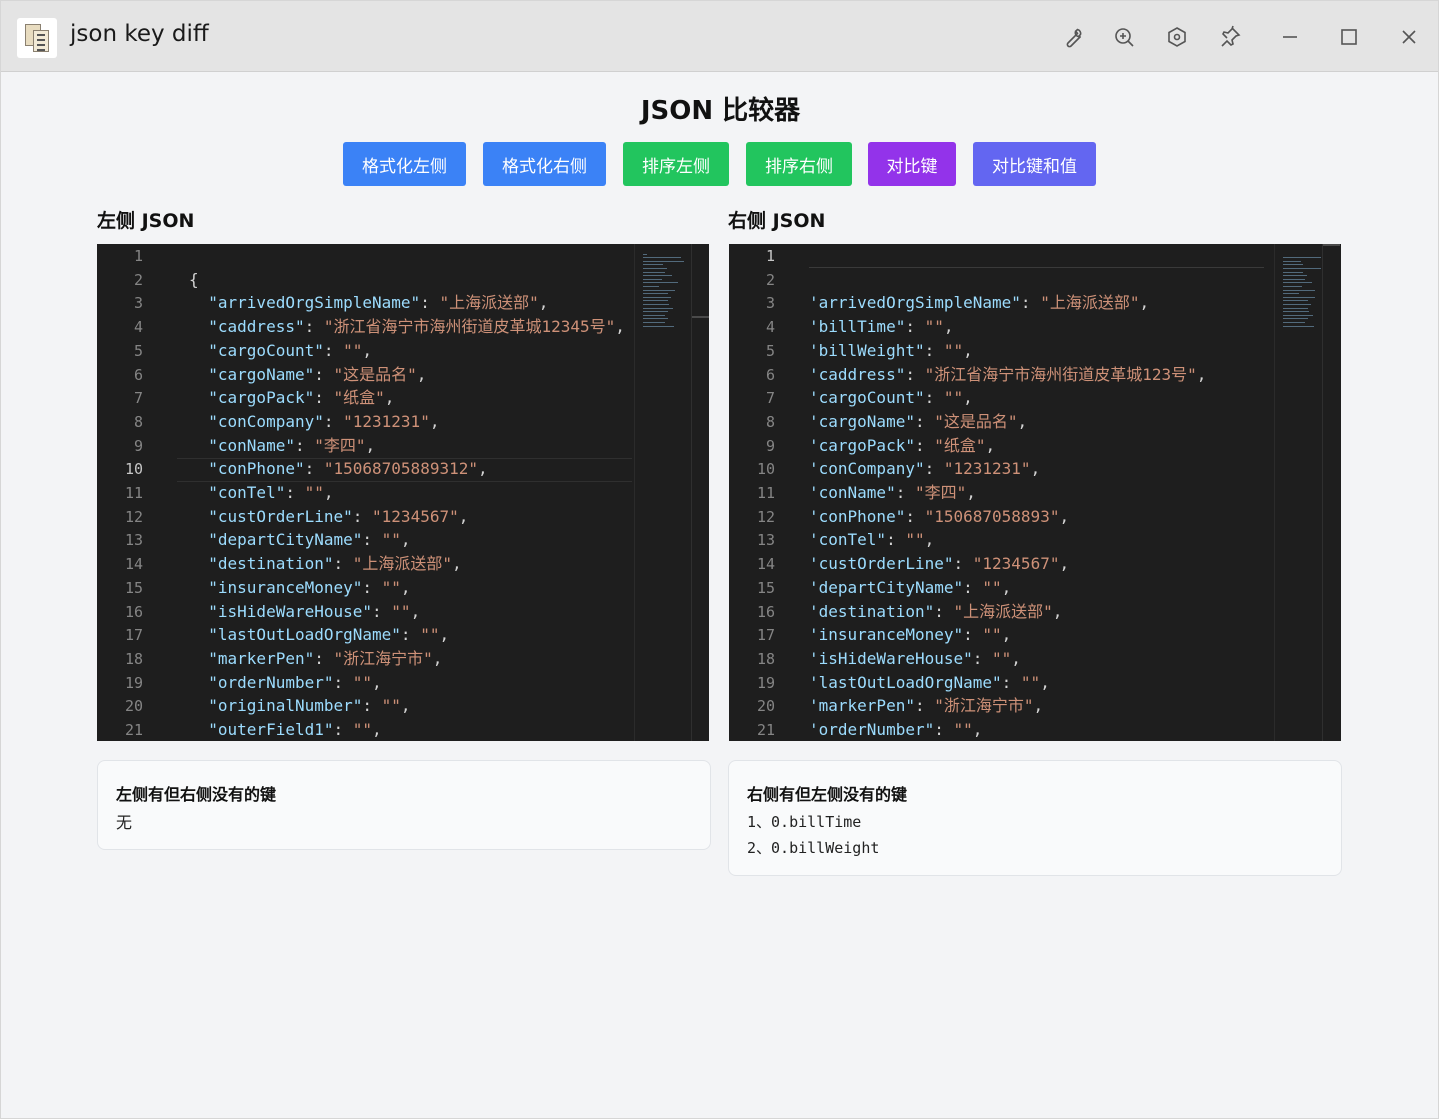  I want to click on format-right-button: 格式化右侧, so click(544, 164).